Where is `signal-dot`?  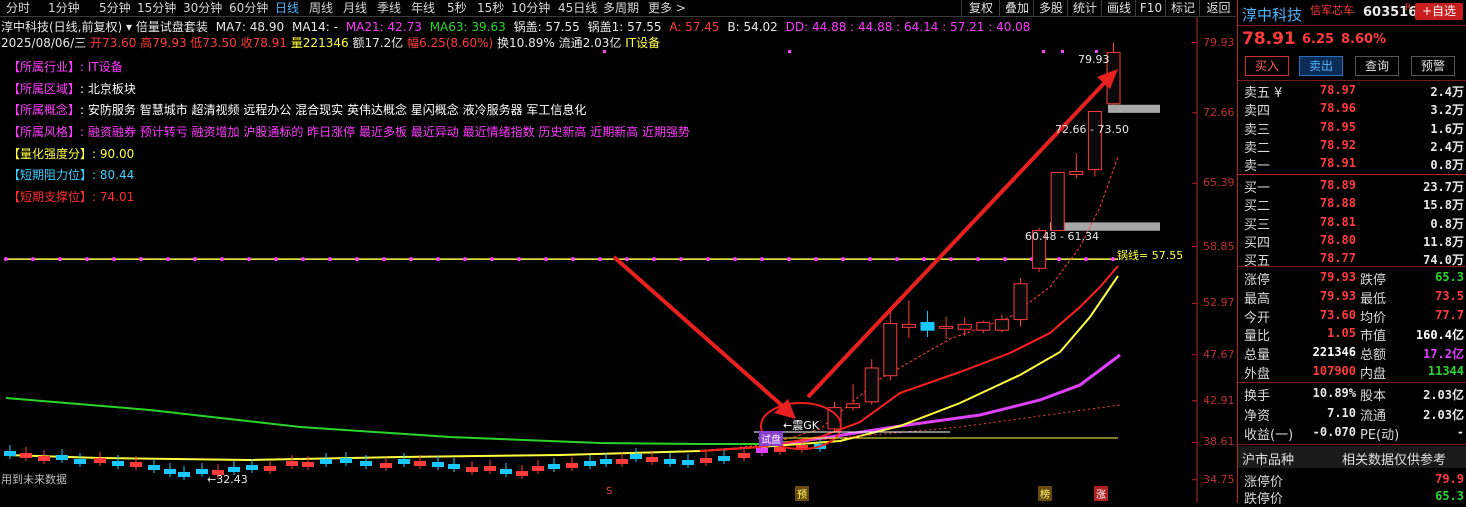 signal-dot is located at coordinates (789, 51).